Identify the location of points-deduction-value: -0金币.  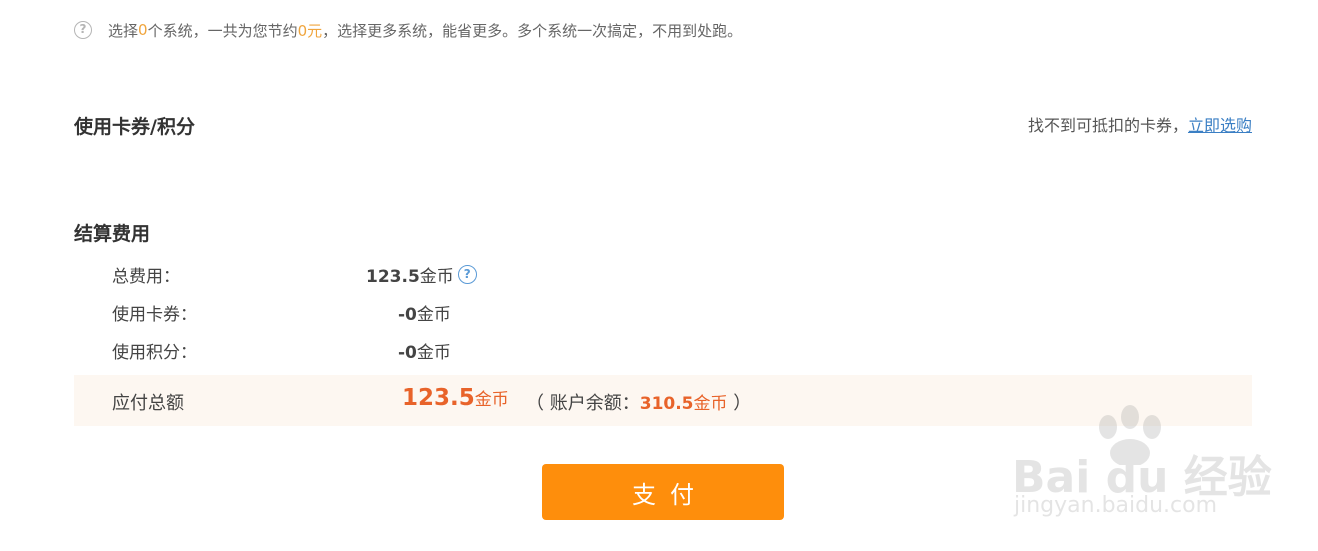
(424, 352).